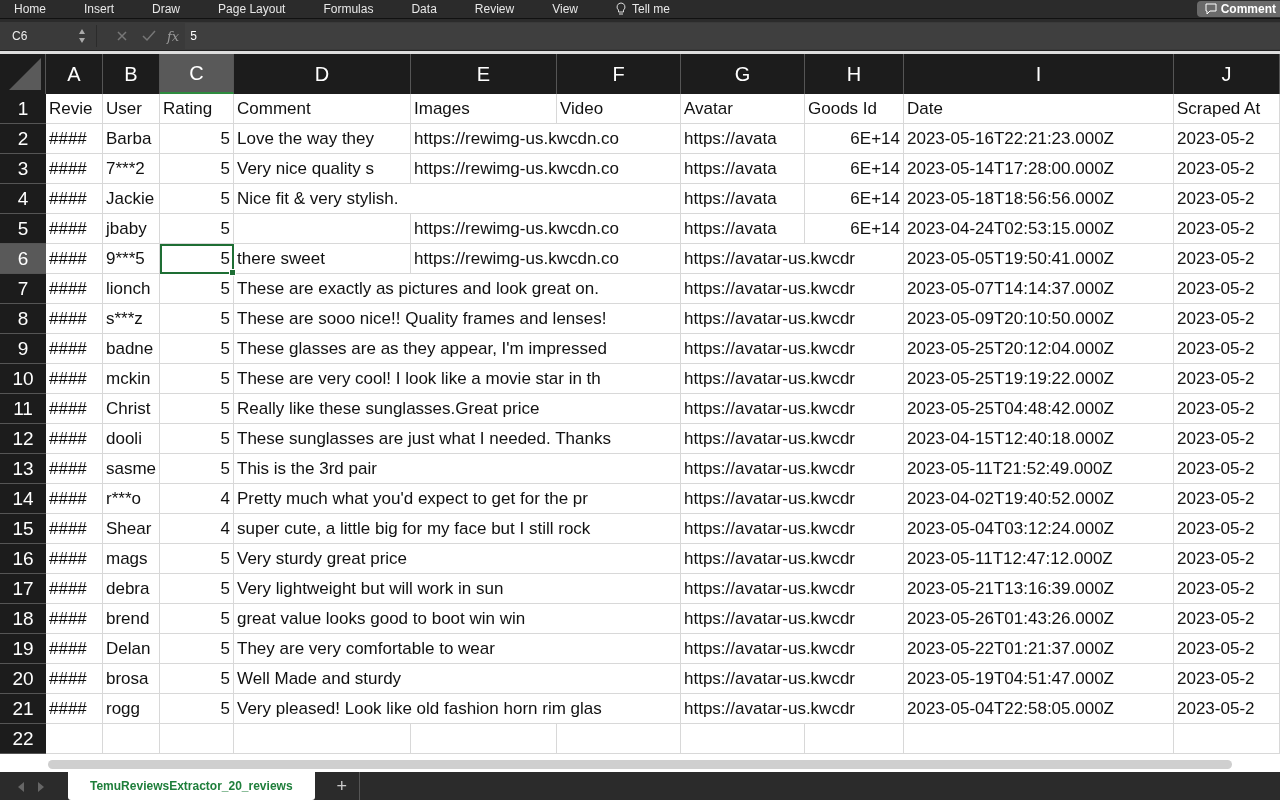 Image resolution: width=1280 pixels, height=800 pixels. Describe the element at coordinates (23, 349) in the screenshot. I see `row-header: 9` at that location.